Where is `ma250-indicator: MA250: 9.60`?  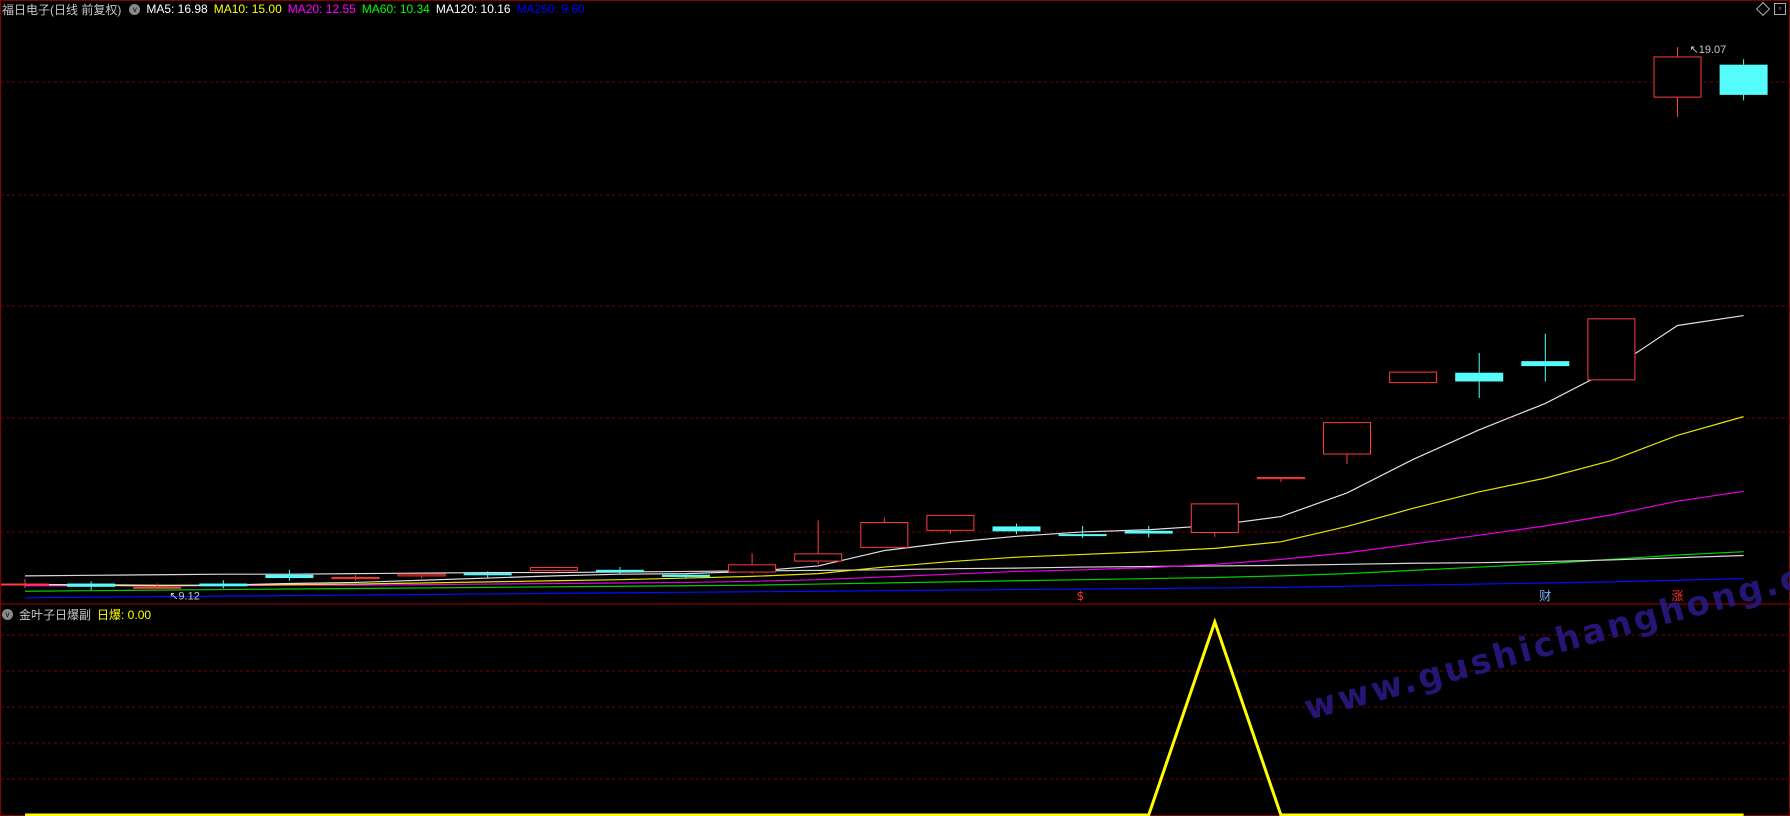
ma250-indicator: MA250: 9.60 is located at coordinates (550, 9).